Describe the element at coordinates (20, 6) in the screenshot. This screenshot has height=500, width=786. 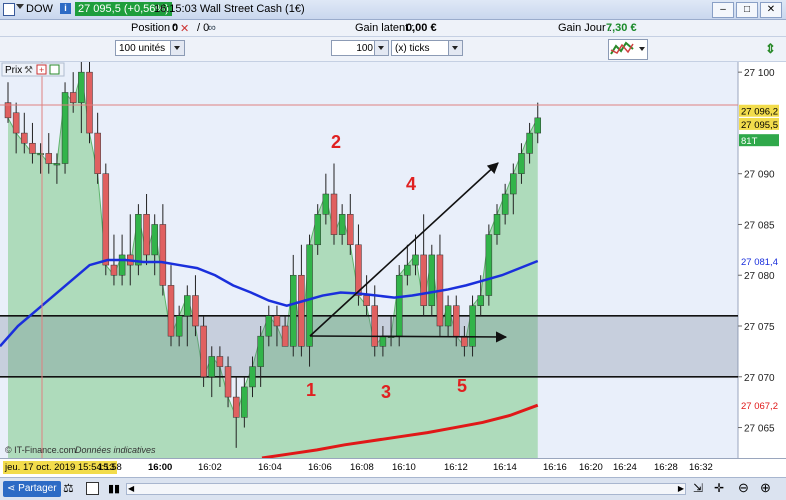
I see `symbol-dropdown-icon` at that location.